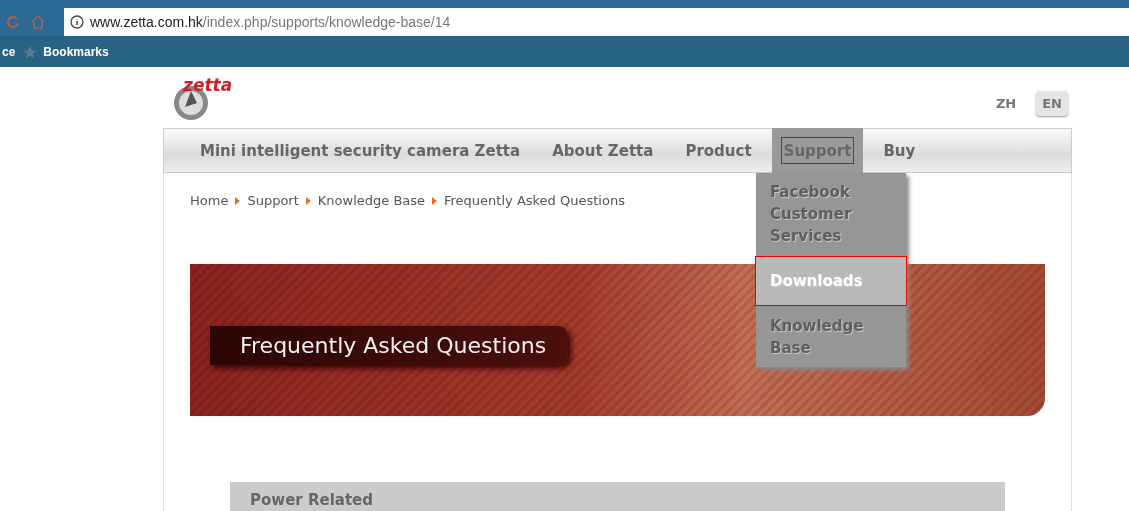 The image size is (1129, 511). I want to click on bookmarks-link: Bookmarks, so click(76, 51).